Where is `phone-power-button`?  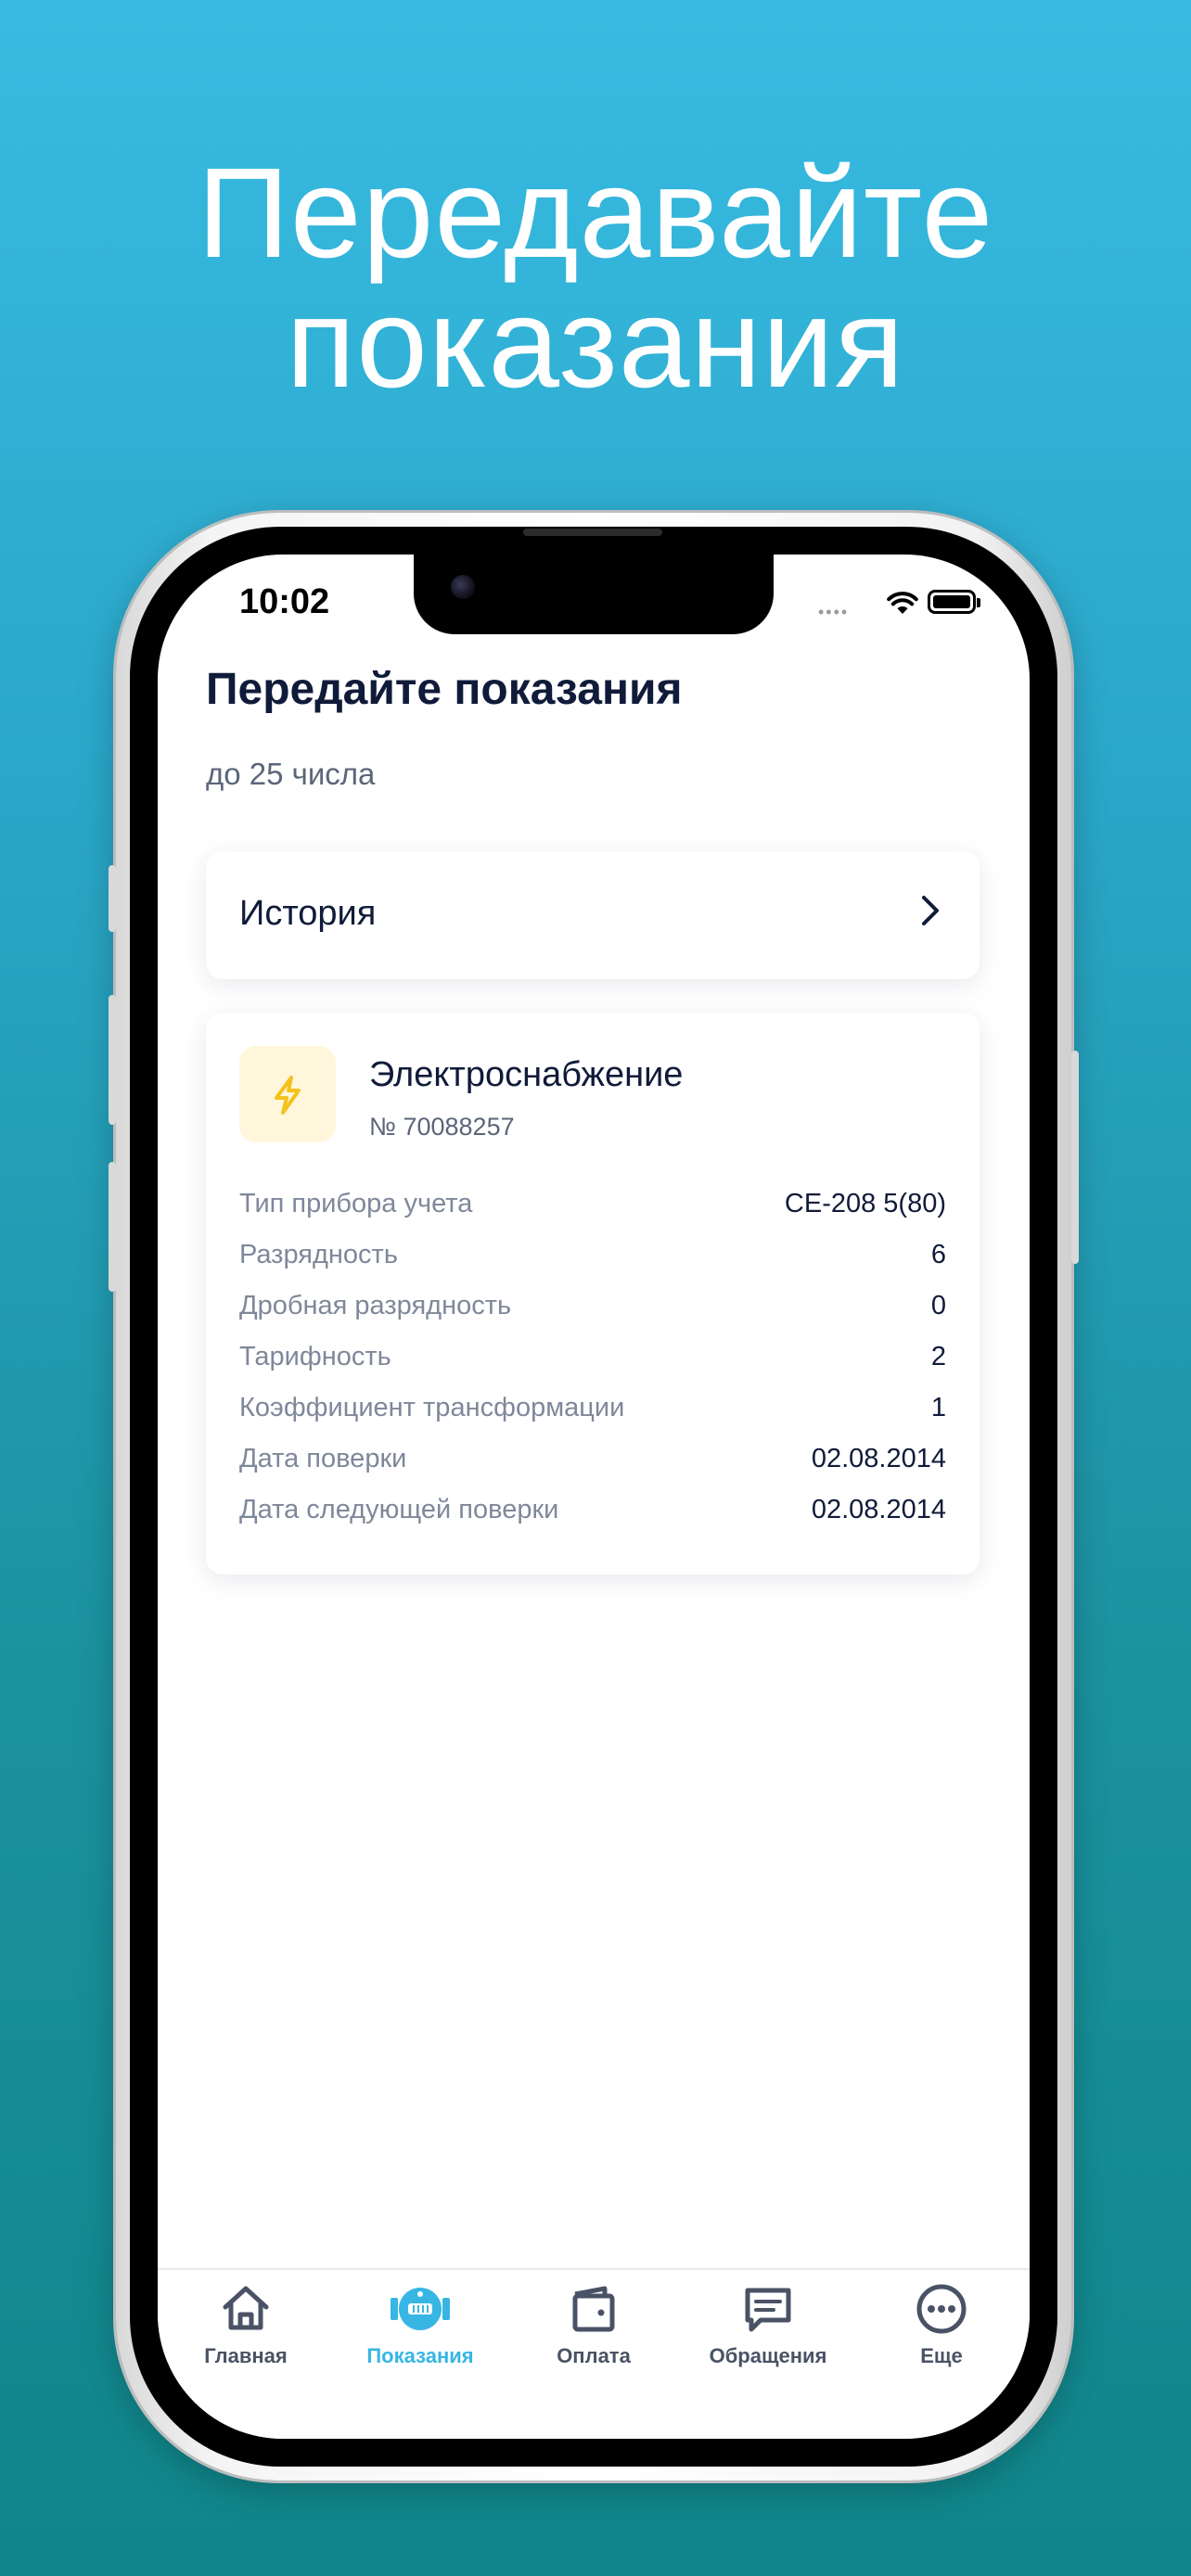 phone-power-button is located at coordinates (1075, 1157).